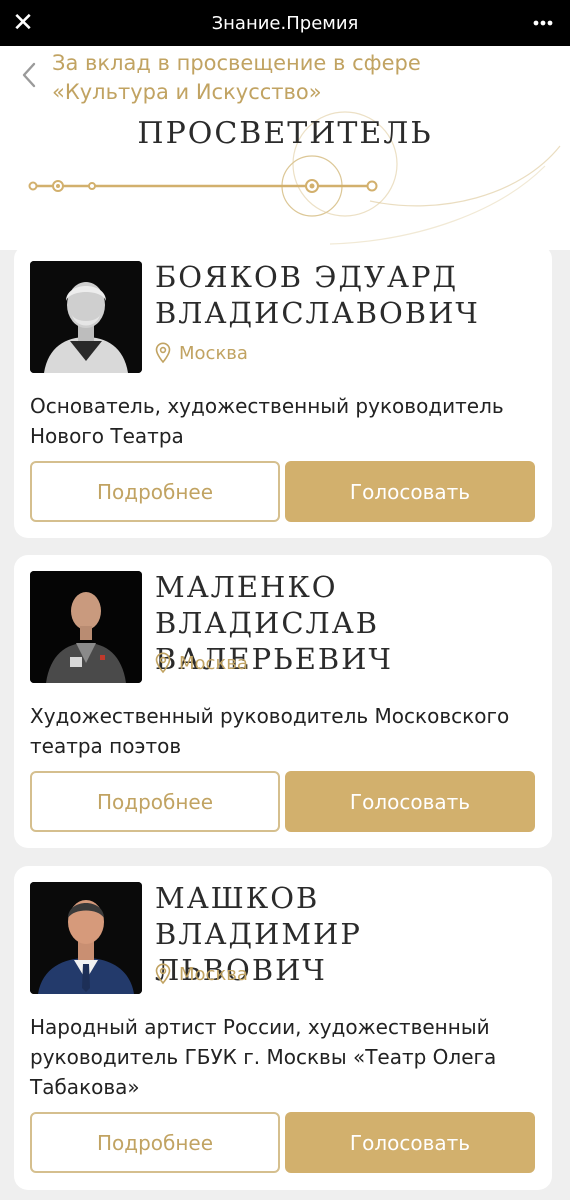 The width and height of the screenshot is (570, 1200). I want to click on top-bar: ✕ Знание.Премия, so click(285, 23).